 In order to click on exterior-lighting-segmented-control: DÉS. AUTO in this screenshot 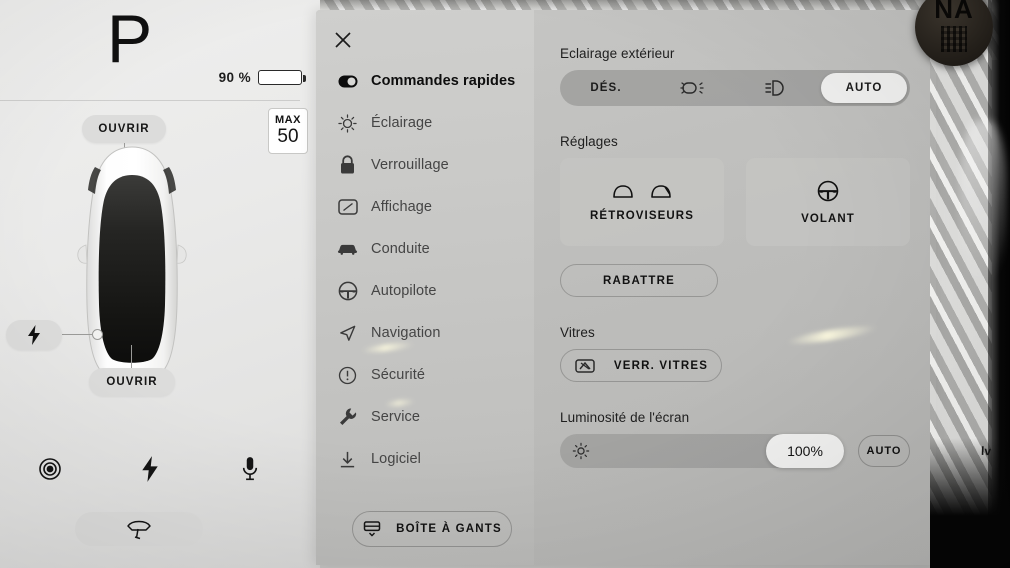, I will do `click(735, 88)`.